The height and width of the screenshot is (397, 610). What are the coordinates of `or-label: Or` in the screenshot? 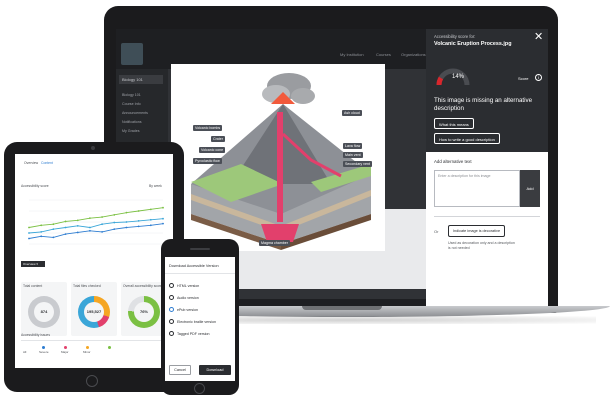 It's located at (436, 231).